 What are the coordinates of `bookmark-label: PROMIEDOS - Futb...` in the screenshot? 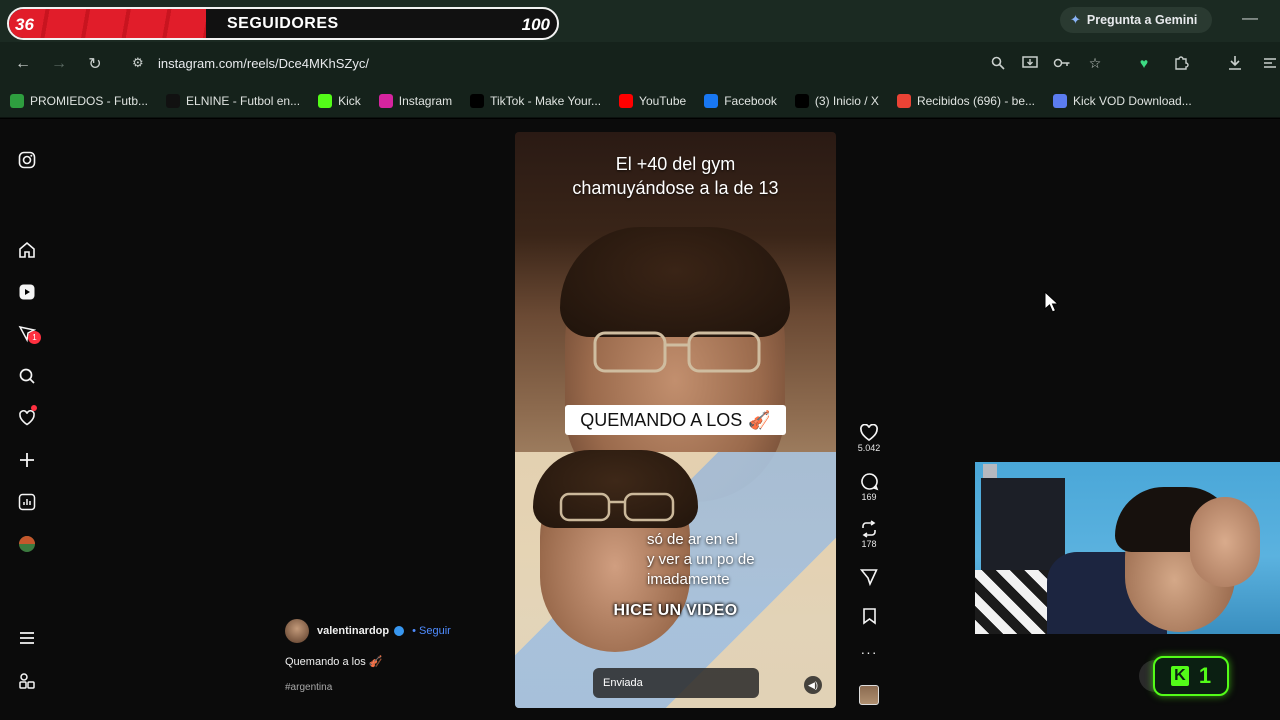 It's located at (89, 100).